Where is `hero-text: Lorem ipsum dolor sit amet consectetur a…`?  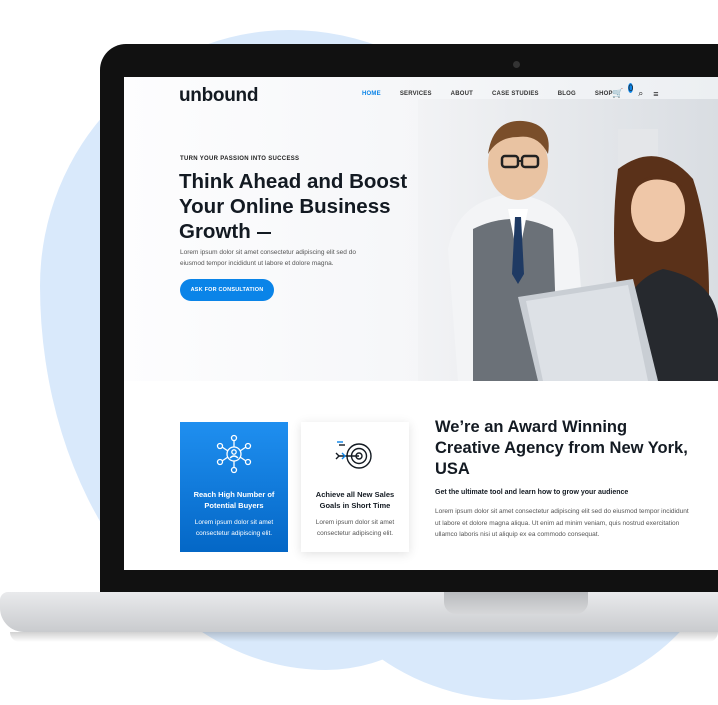 hero-text: Lorem ipsum dolor sit amet consectetur a… is located at coordinates (268, 258).